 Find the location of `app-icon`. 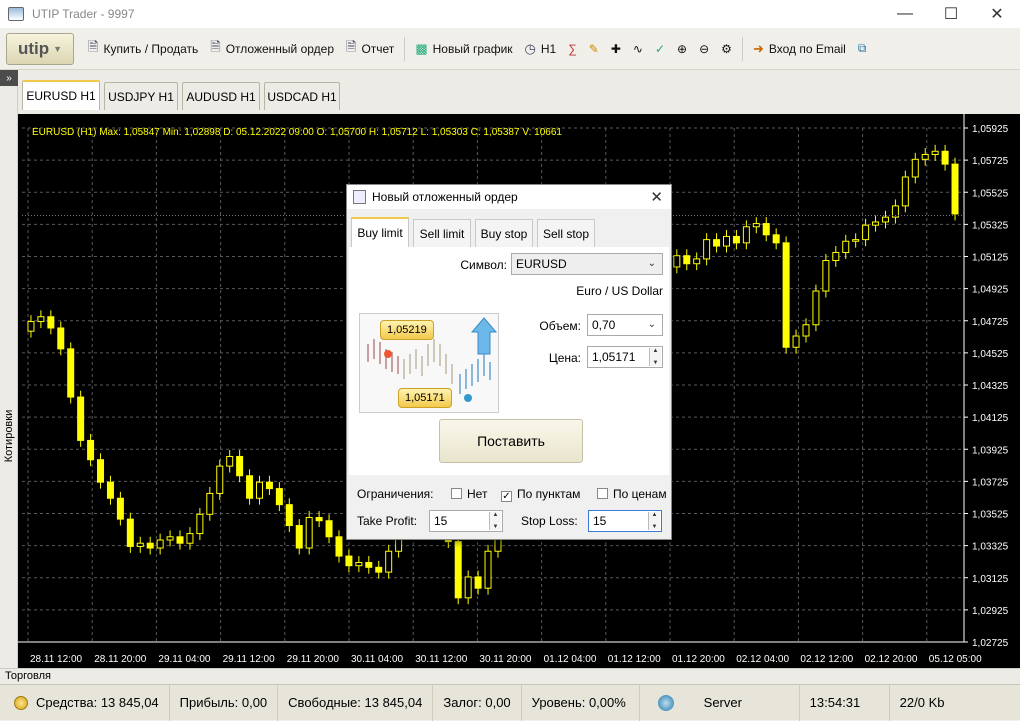

app-icon is located at coordinates (16, 14).